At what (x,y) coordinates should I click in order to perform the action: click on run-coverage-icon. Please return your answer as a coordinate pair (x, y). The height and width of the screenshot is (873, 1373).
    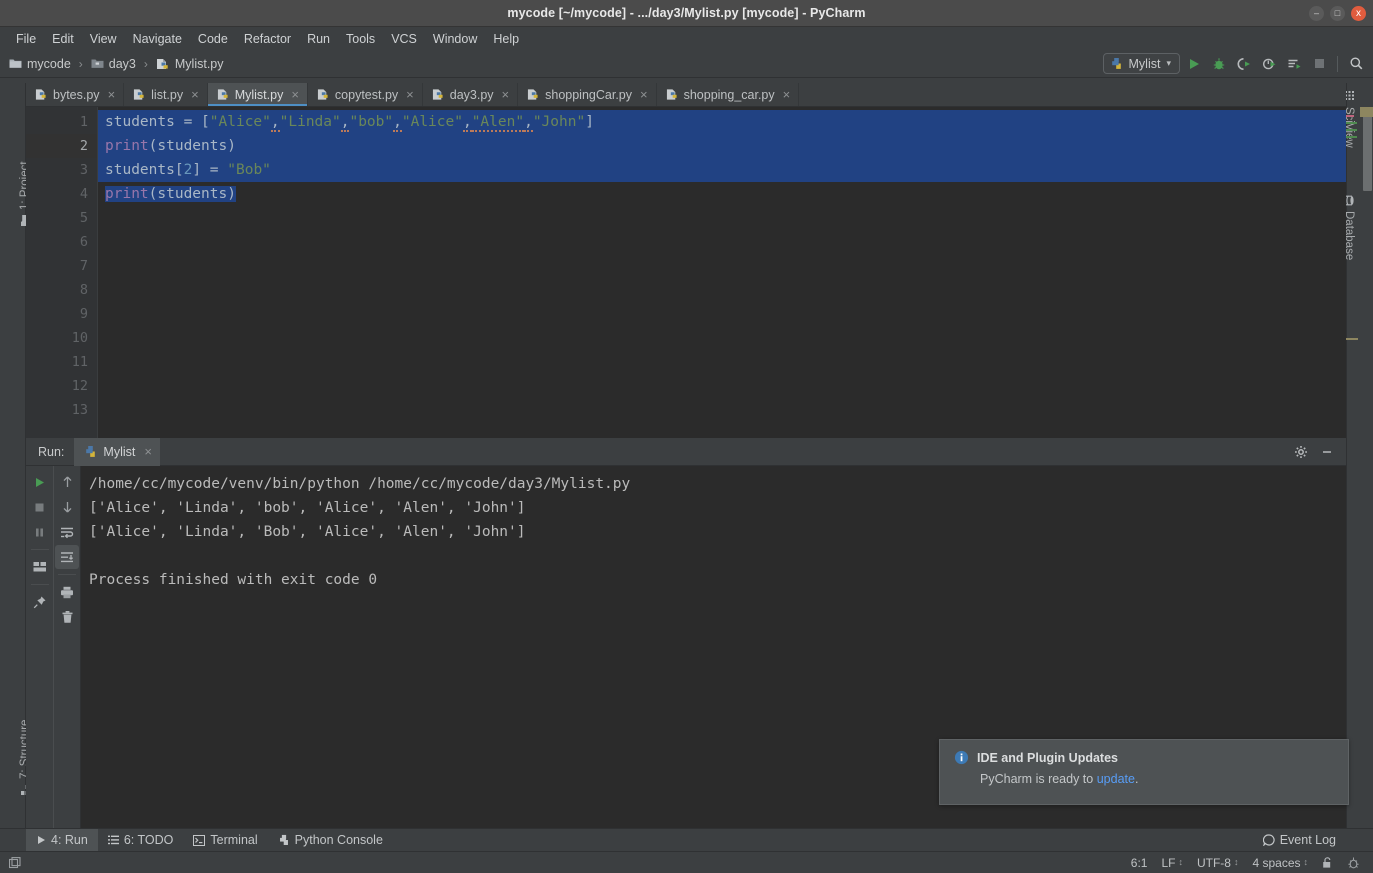
    Looking at the image, I should click on (1244, 64).